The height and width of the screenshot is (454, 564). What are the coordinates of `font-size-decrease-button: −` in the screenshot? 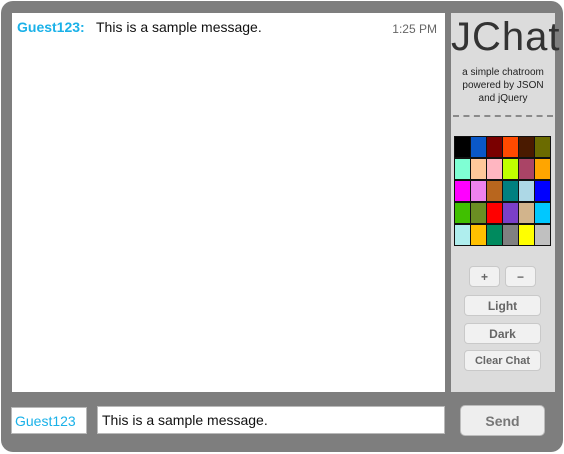 It's located at (520, 276).